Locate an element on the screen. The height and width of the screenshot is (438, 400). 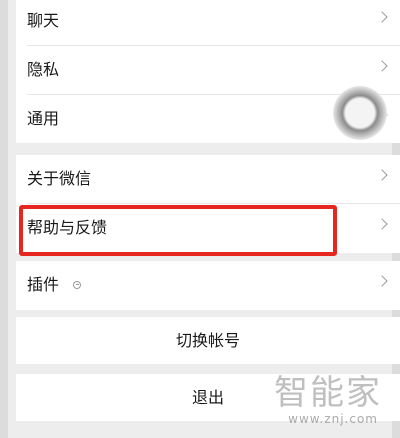
settings-item-label: 插件 is located at coordinates (43, 284).